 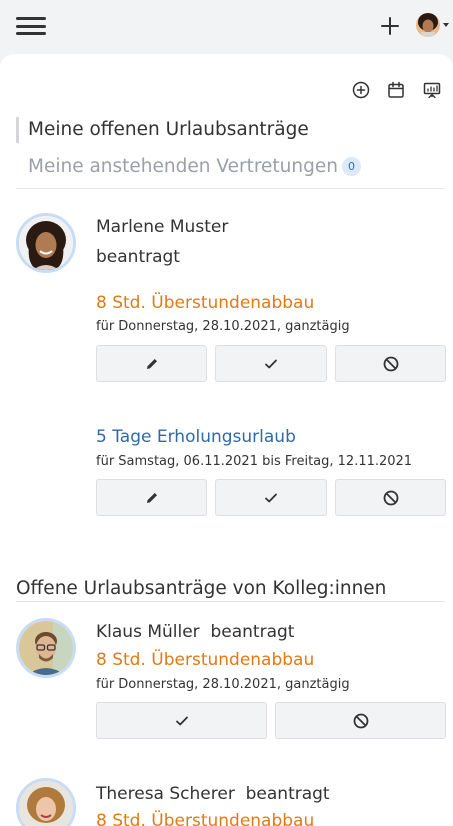 What do you see at coordinates (428, 25) in the screenshot?
I see `user-avatar-image` at bounding box center [428, 25].